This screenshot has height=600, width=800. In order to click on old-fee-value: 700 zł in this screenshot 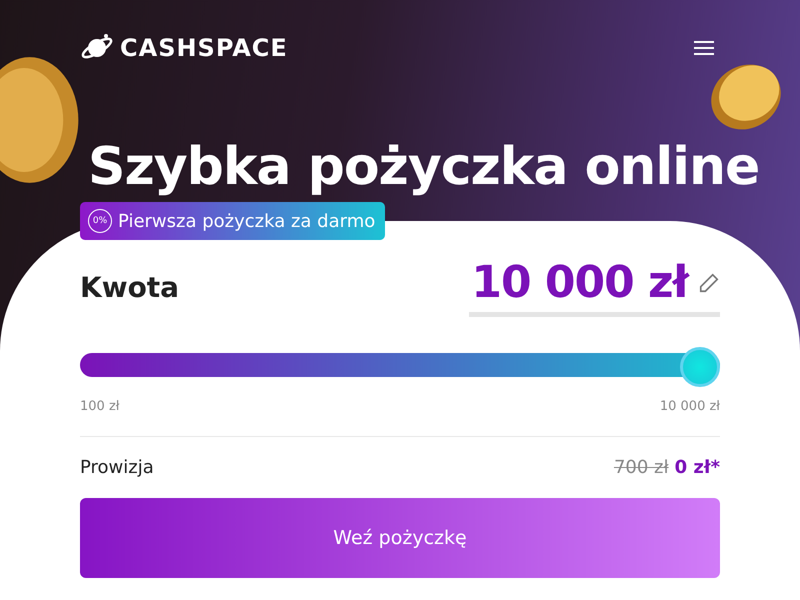, I will do `click(641, 467)`.